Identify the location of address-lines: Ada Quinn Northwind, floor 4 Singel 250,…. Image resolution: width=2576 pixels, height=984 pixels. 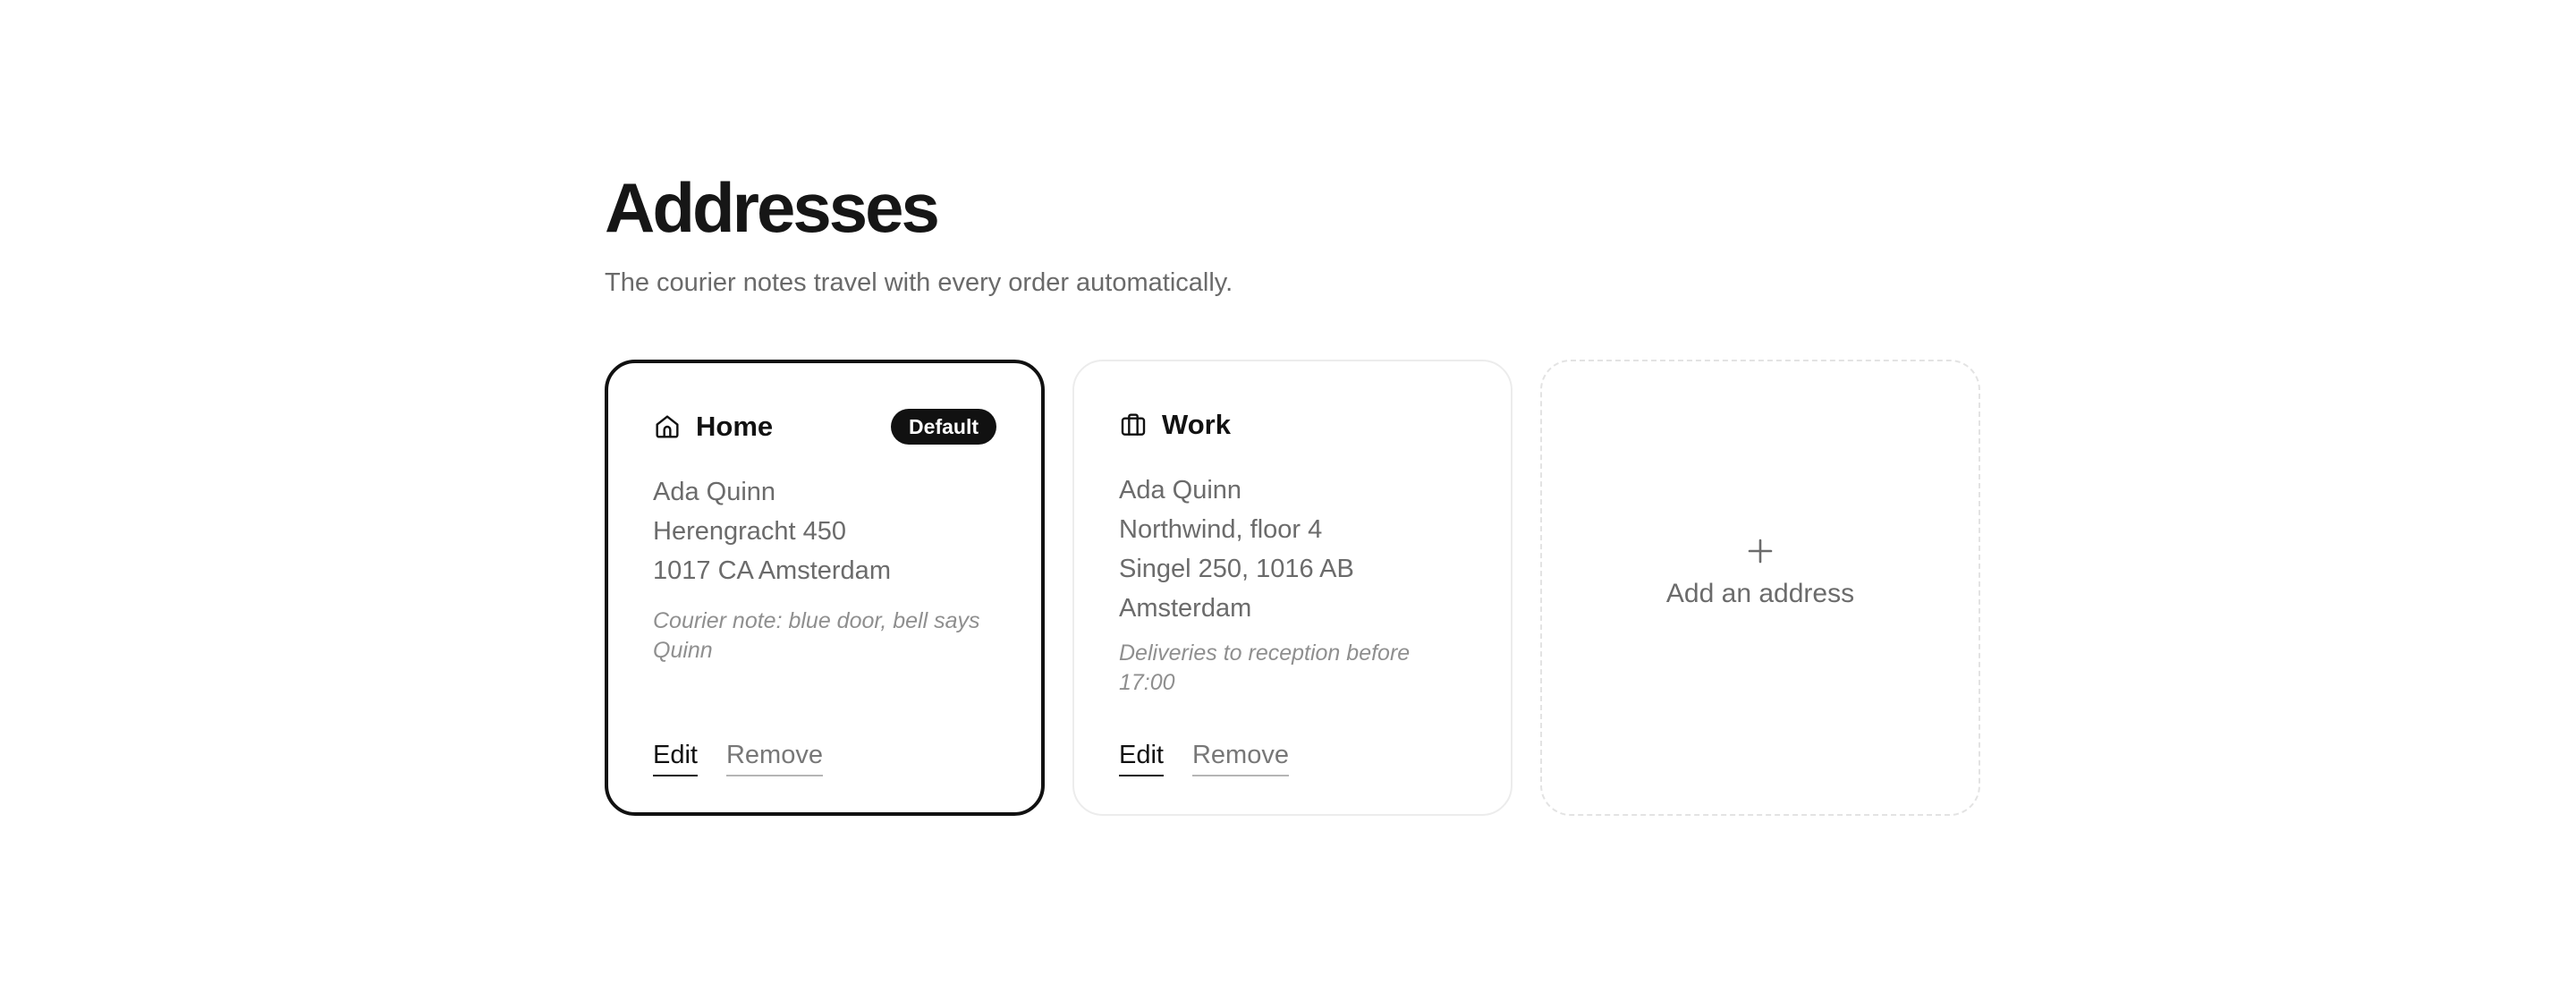
(1297, 549).